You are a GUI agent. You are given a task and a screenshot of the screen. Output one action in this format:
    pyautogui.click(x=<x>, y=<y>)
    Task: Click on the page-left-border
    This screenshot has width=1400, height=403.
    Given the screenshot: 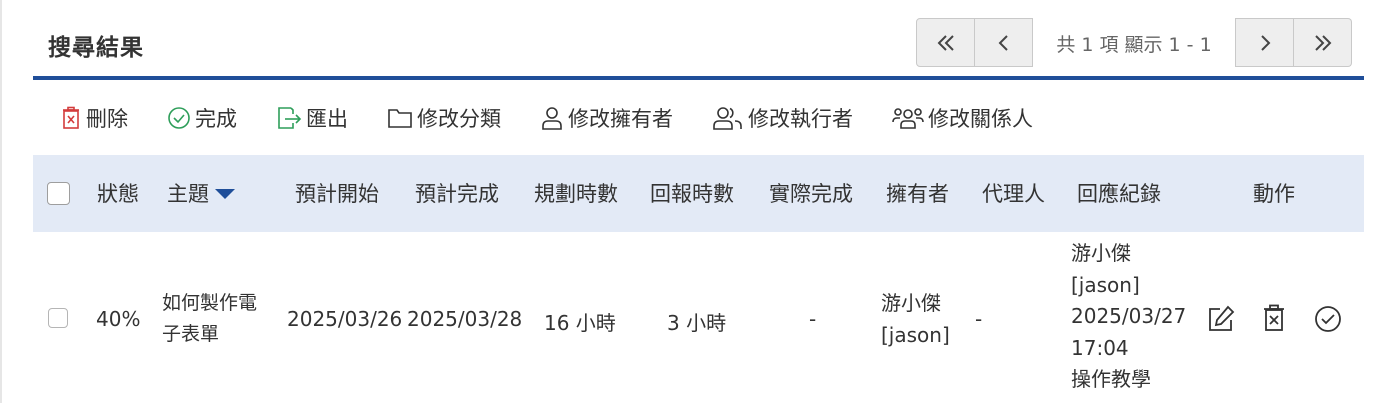 What is the action you would take?
    pyautogui.click(x=1, y=201)
    